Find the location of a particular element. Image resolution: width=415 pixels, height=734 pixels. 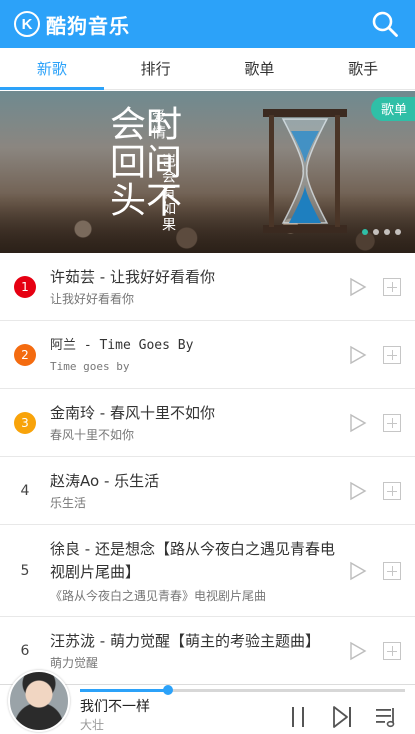

app-logo: K 酷狗音乐 is located at coordinates (72, 24).